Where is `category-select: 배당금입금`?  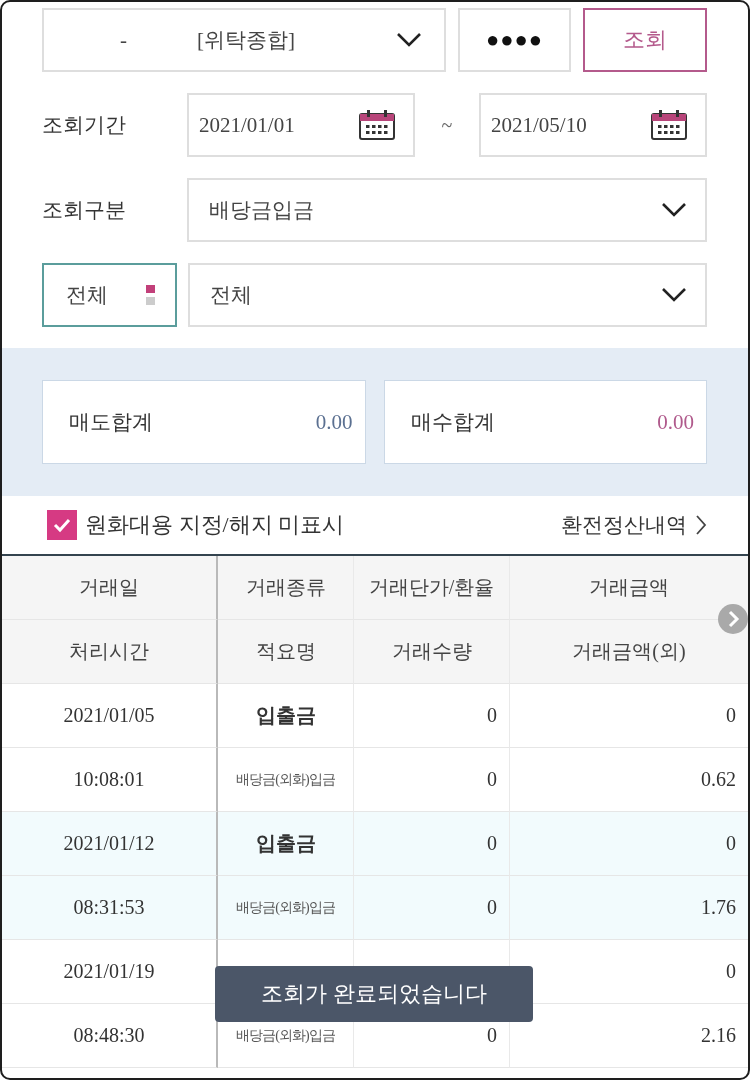
category-select: 배당금입금 is located at coordinates (447, 210).